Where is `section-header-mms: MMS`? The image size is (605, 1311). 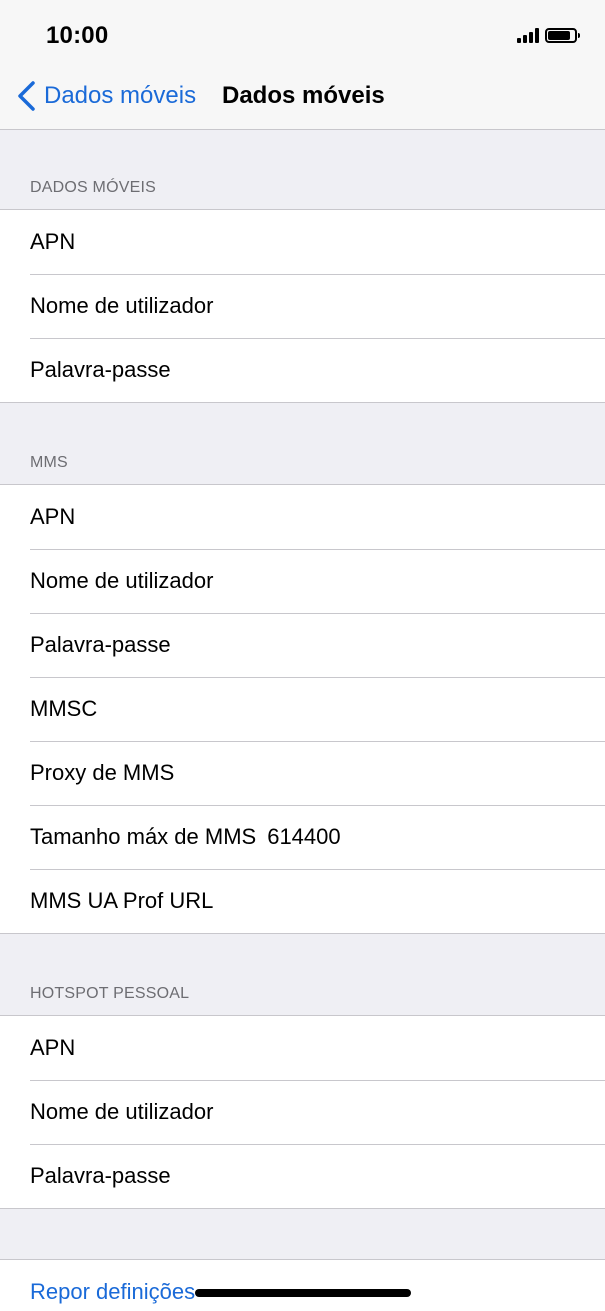
section-header-mms: MMS is located at coordinates (49, 462).